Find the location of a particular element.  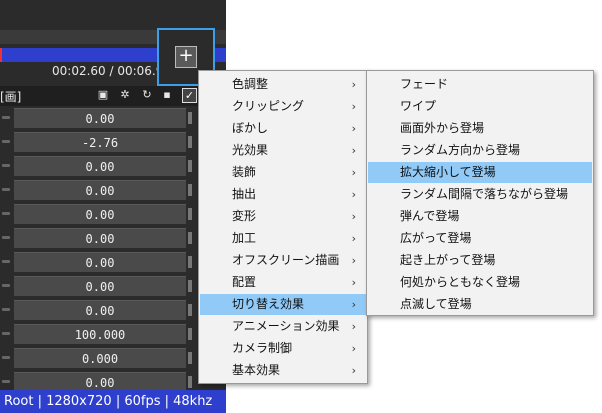

menu-item: 配置 › is located at coordinates (283, 282).